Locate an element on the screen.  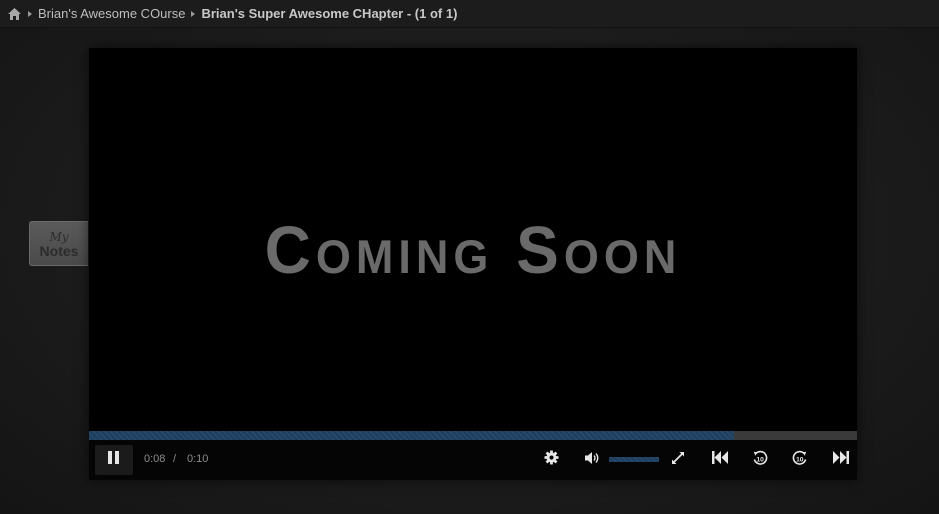
skip-to-end-button is located at coordinates (840, 460).